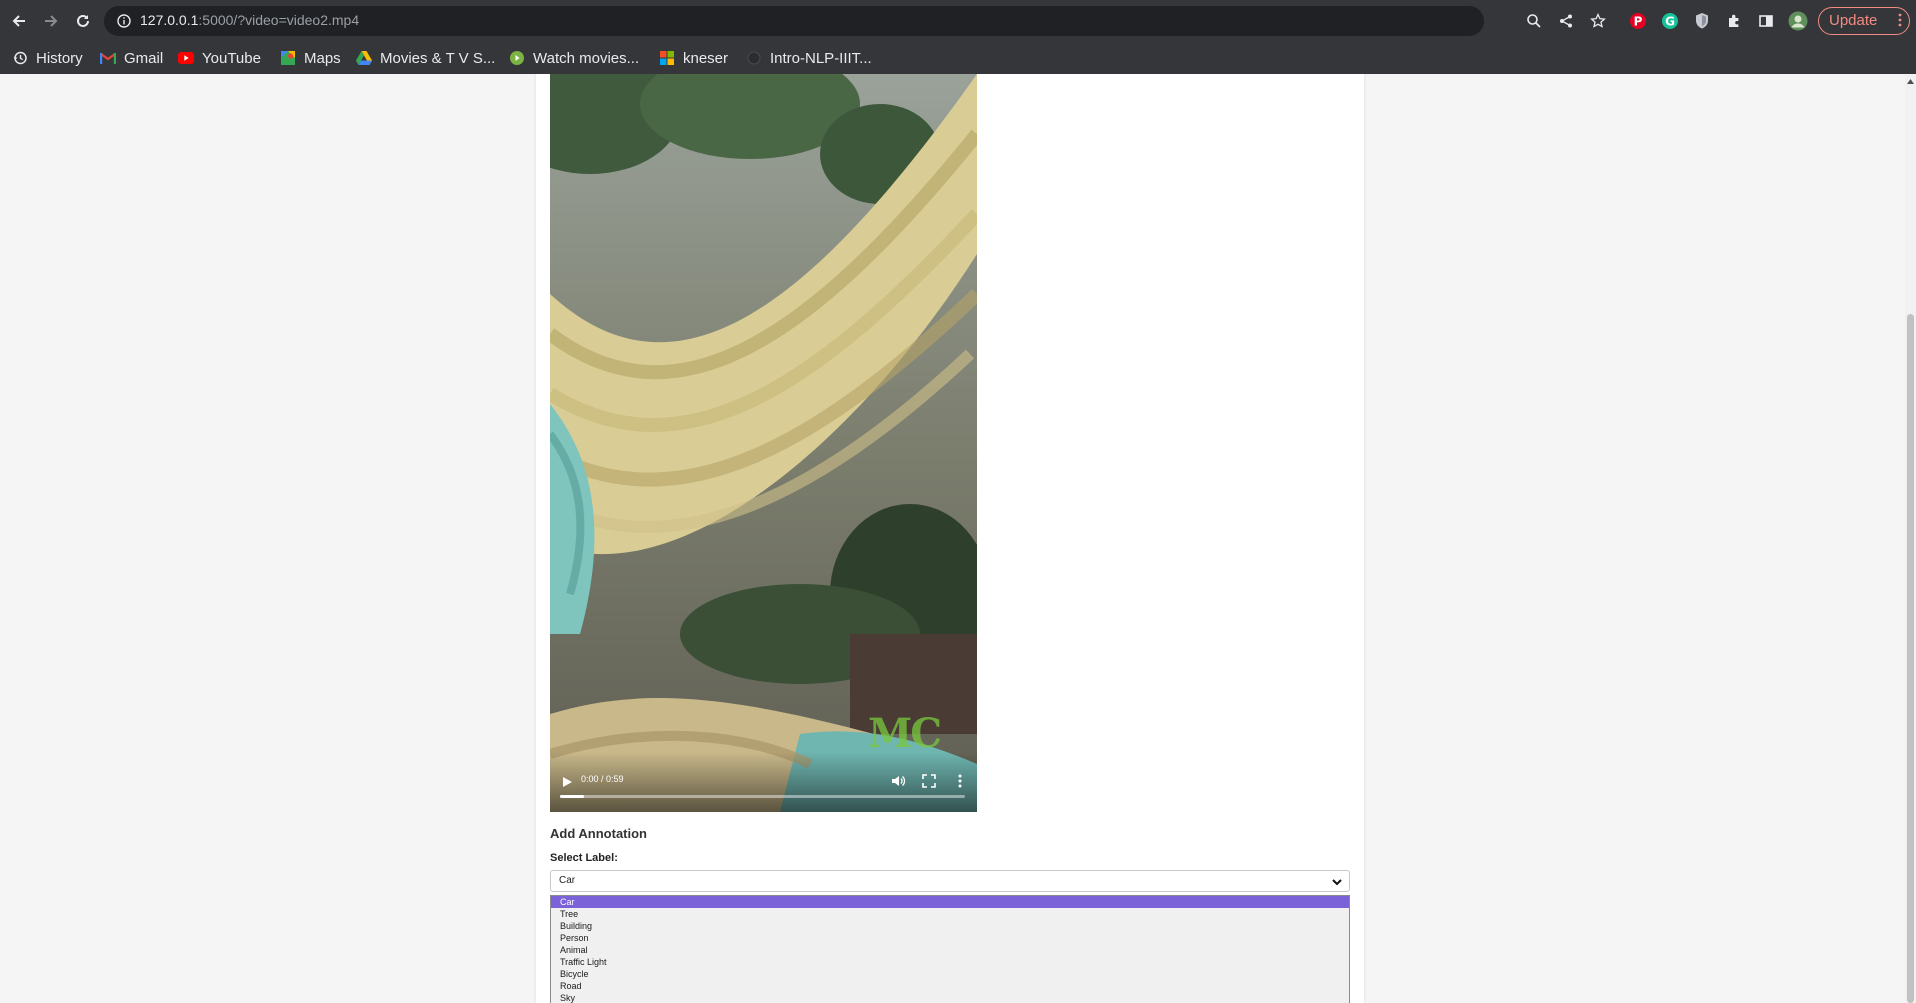  I want to click on share-icon, so click(1566, 21).